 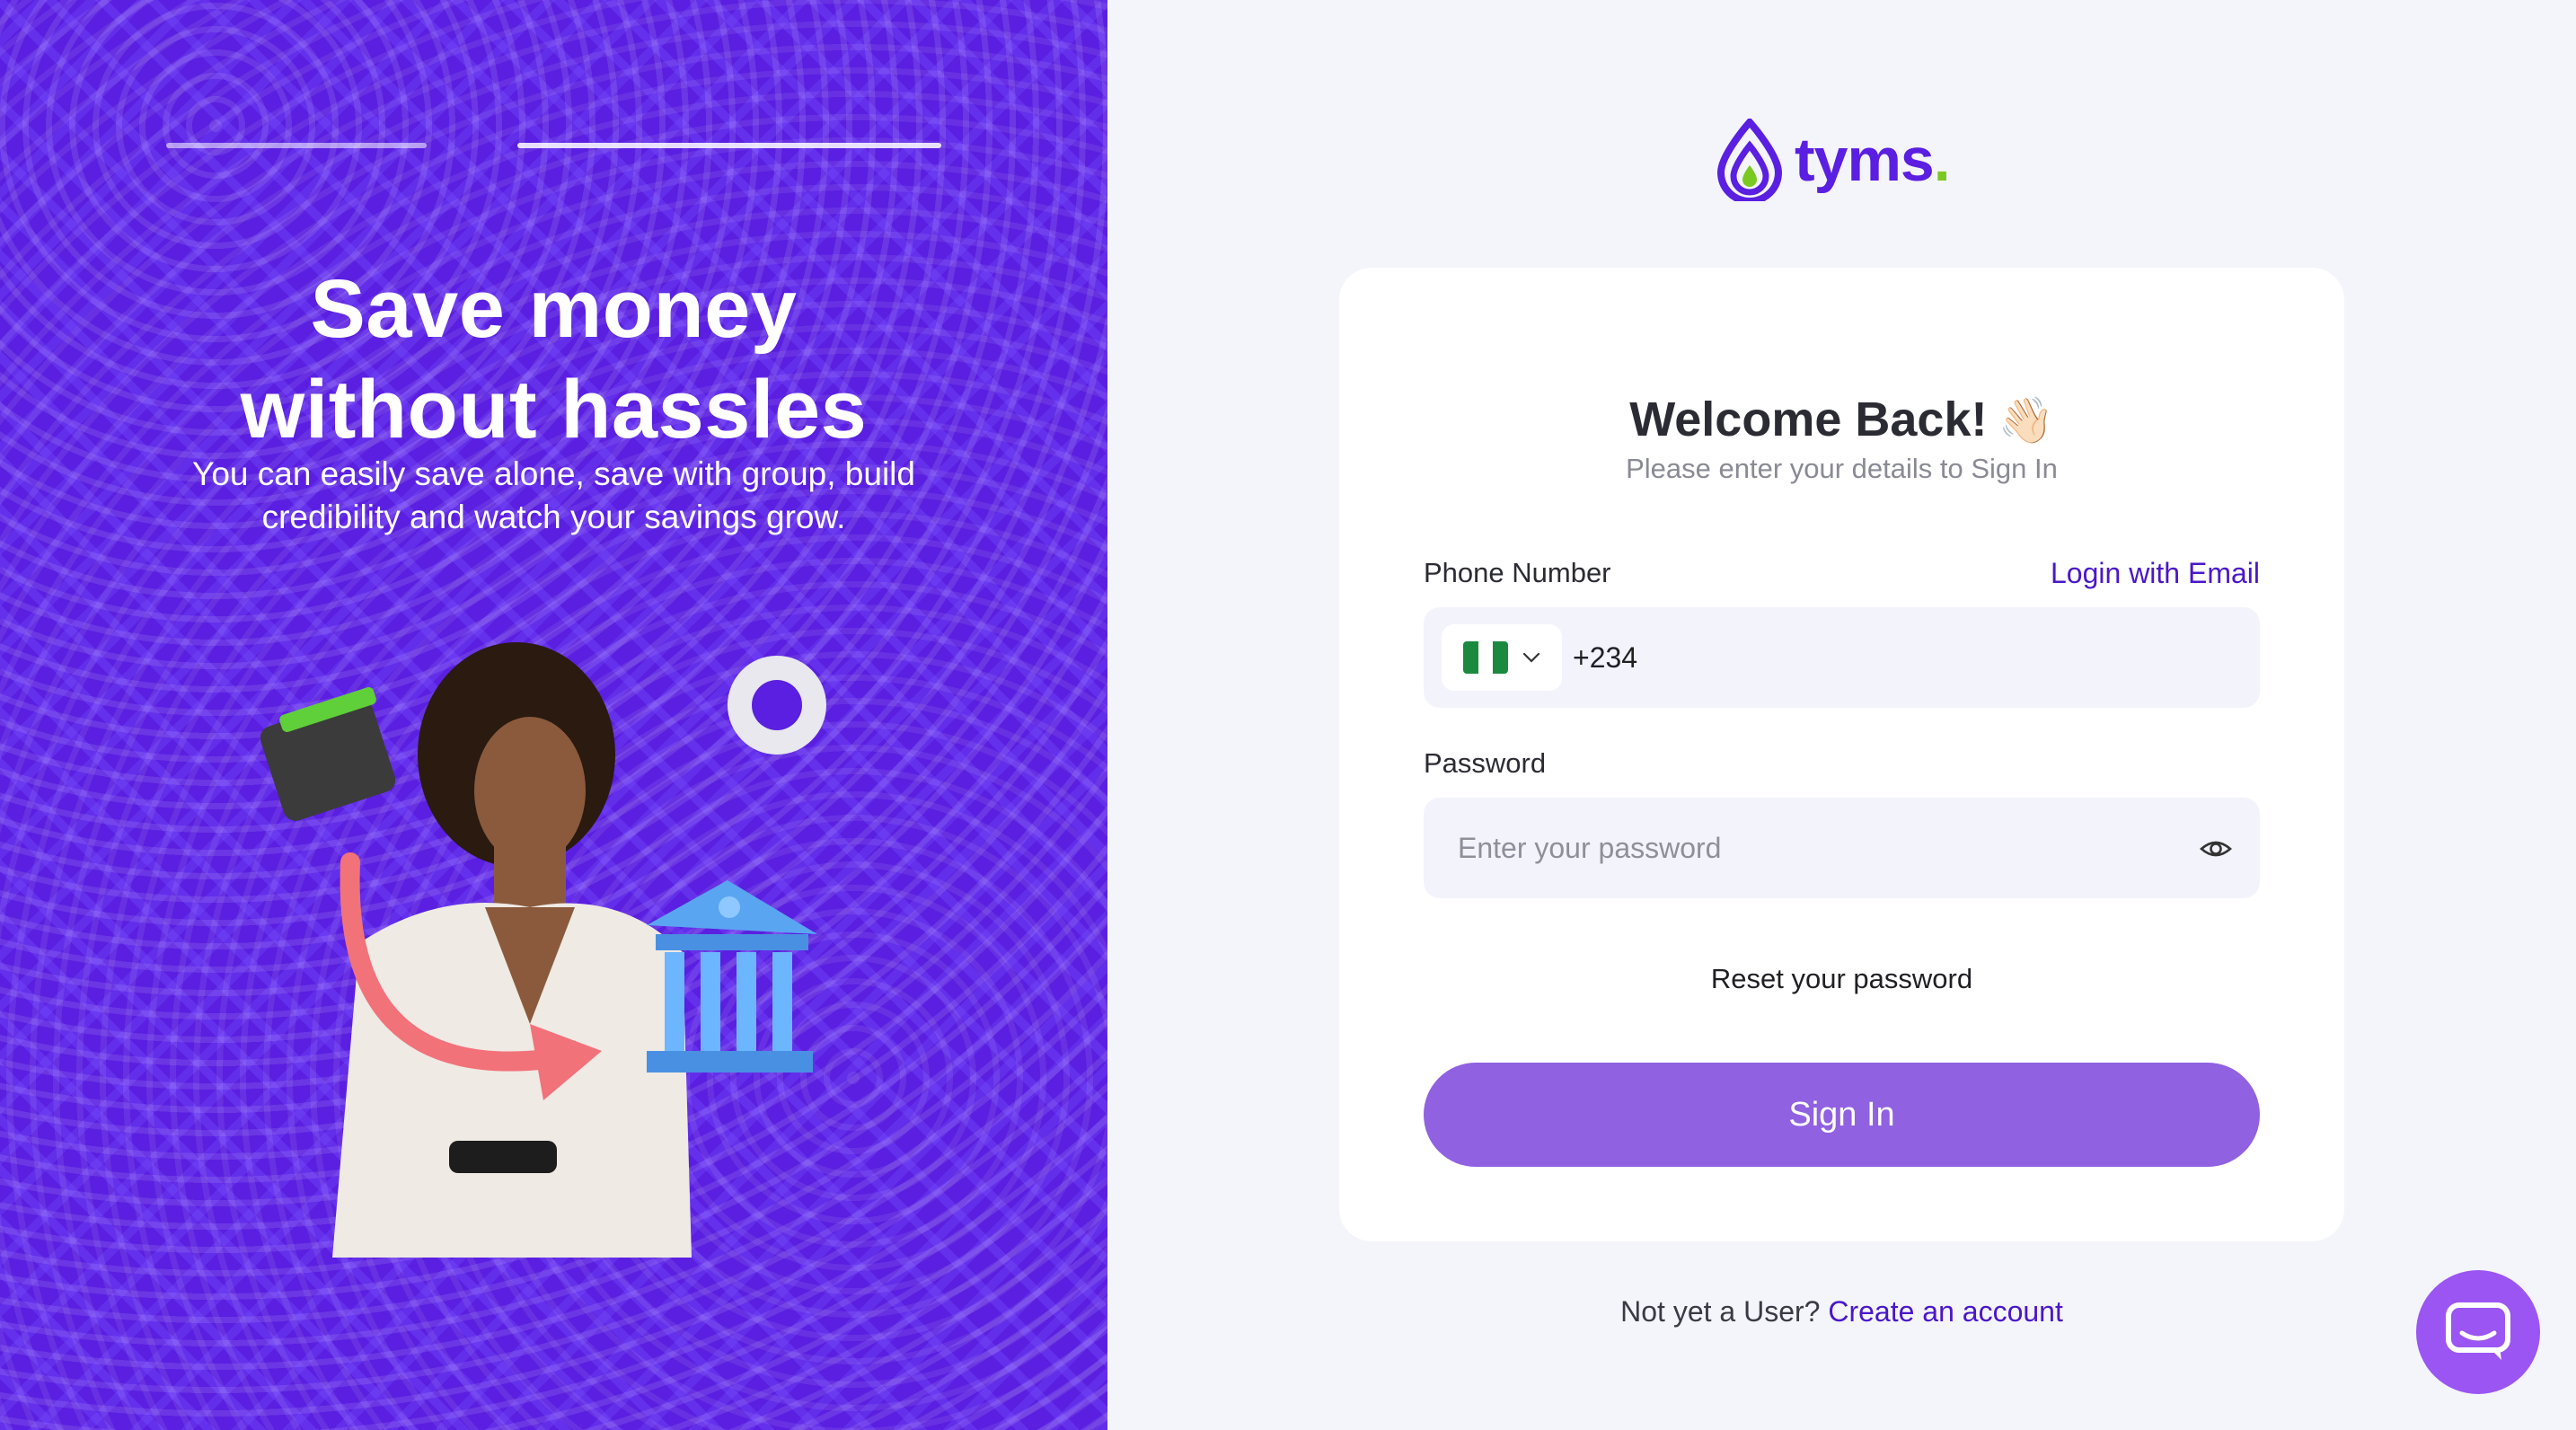 I want to click on brand-name: tyms., so click(x=1873, y=160).